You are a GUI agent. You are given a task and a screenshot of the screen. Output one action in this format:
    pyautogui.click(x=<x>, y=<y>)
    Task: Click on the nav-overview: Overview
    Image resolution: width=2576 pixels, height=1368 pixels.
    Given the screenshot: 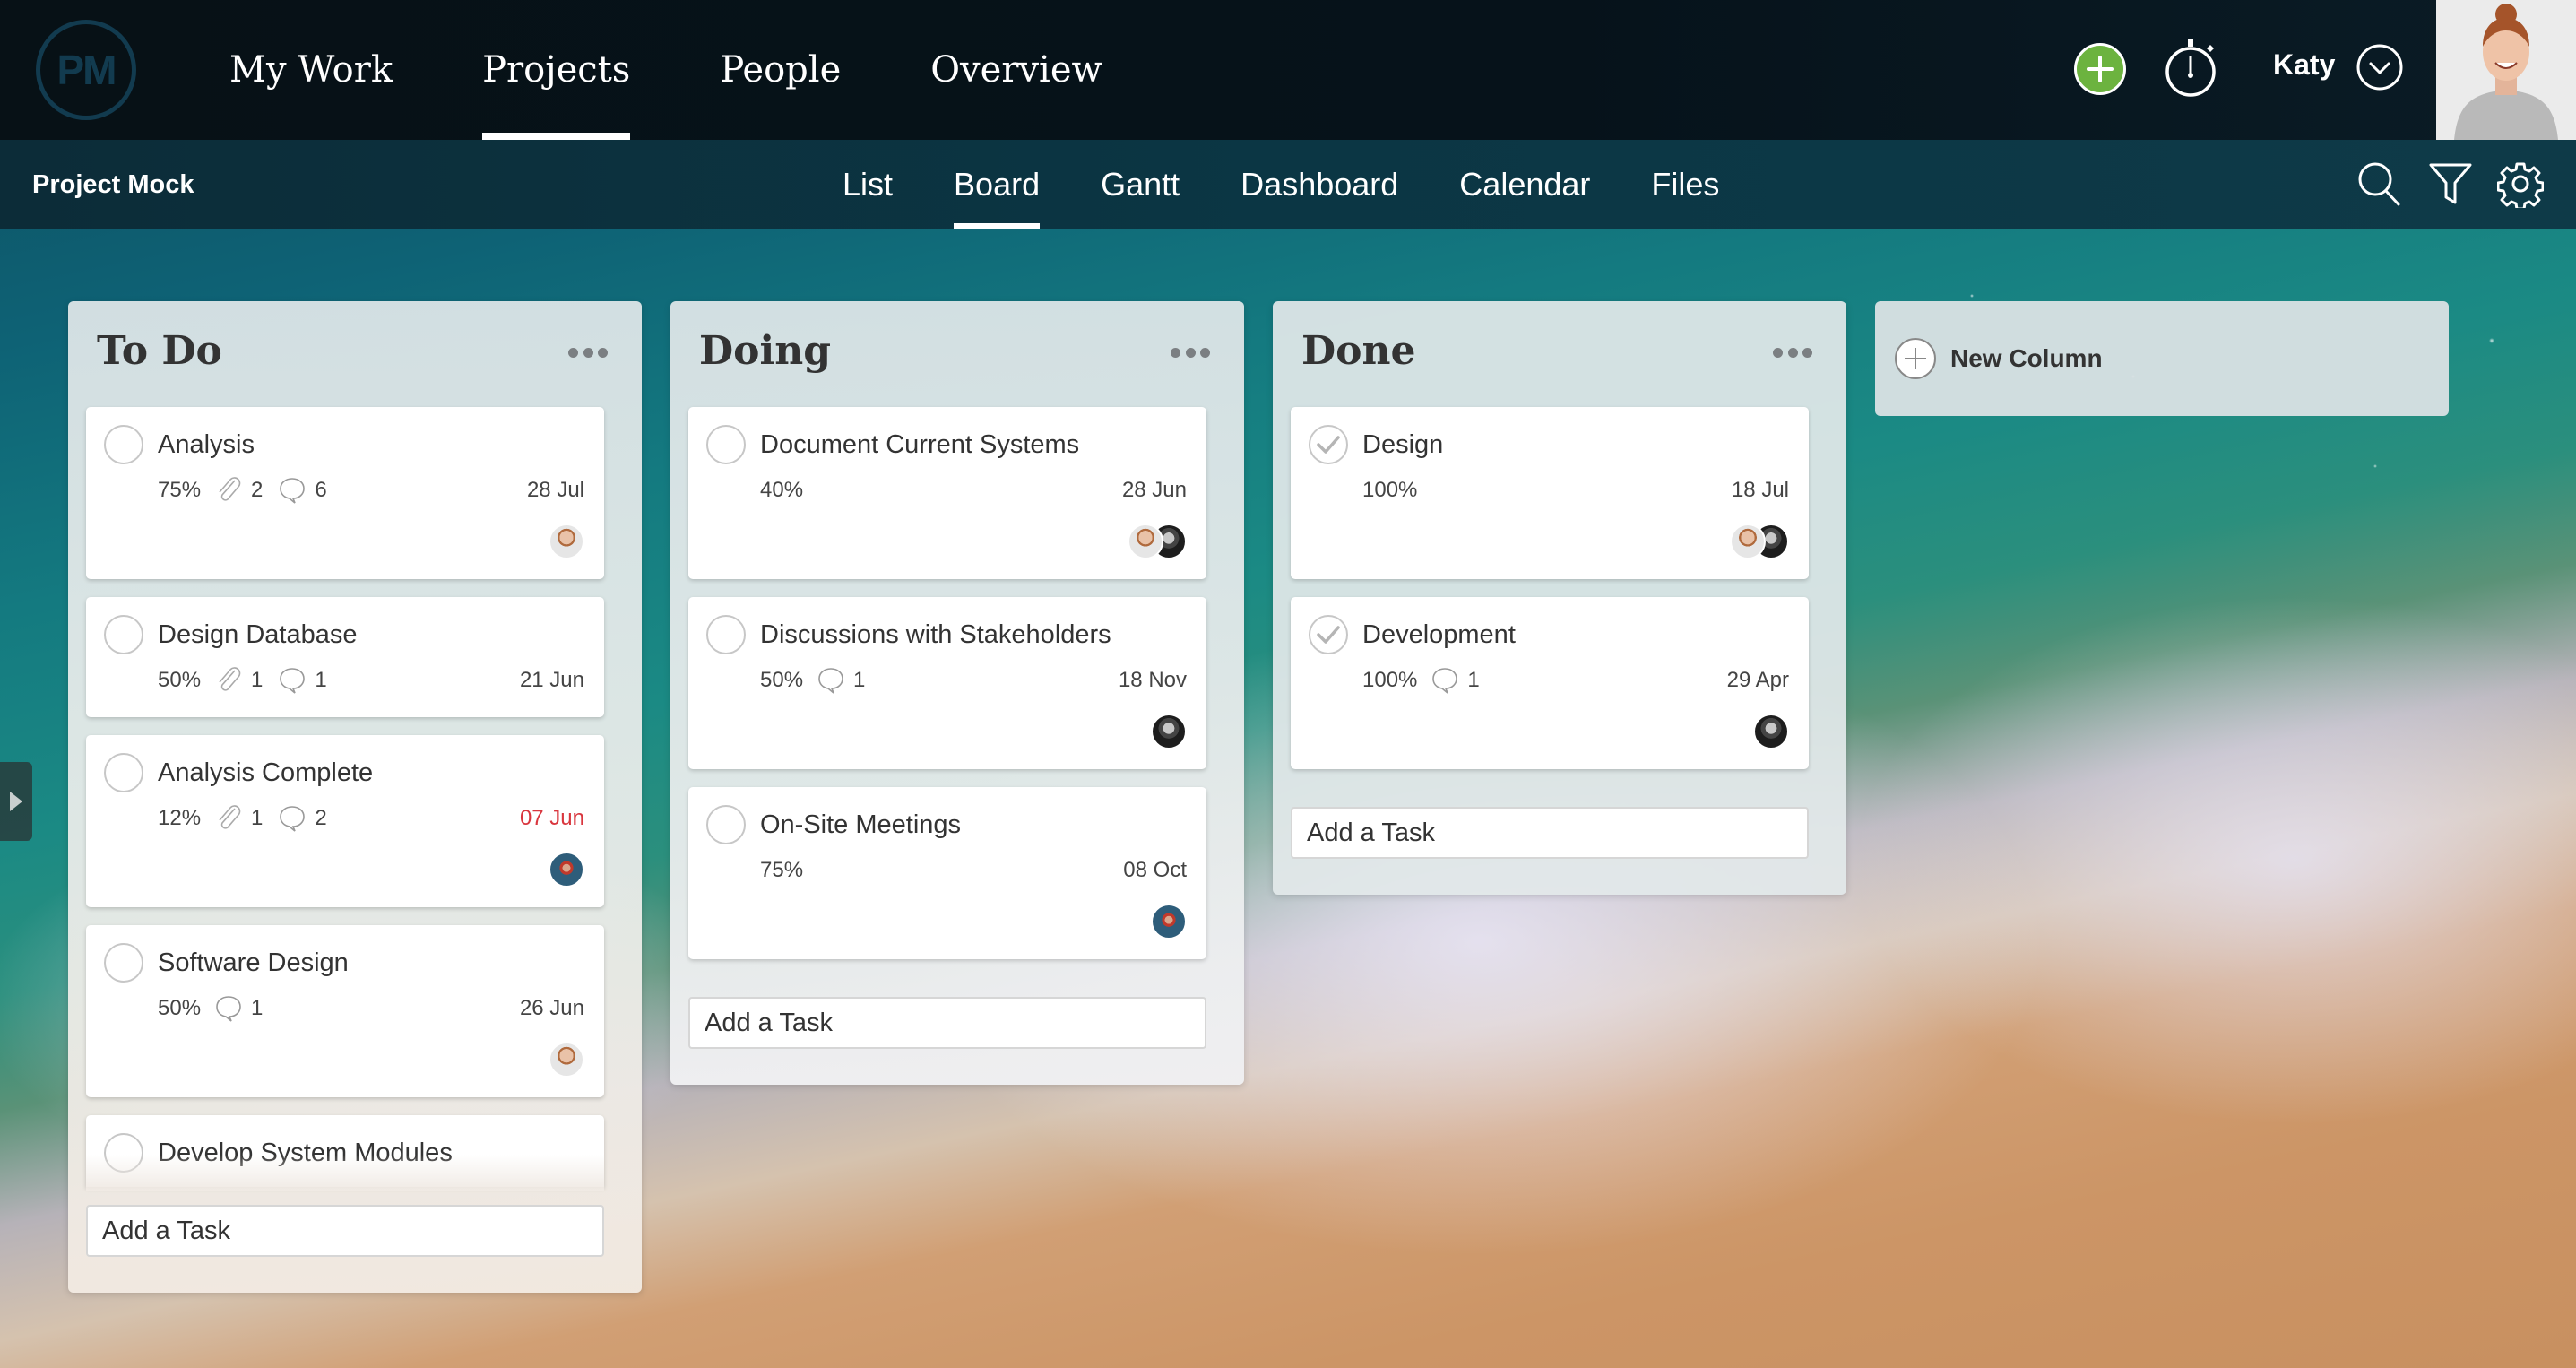 What is the action you would take?
    pyautogui.click(x=1016, y=70)
    